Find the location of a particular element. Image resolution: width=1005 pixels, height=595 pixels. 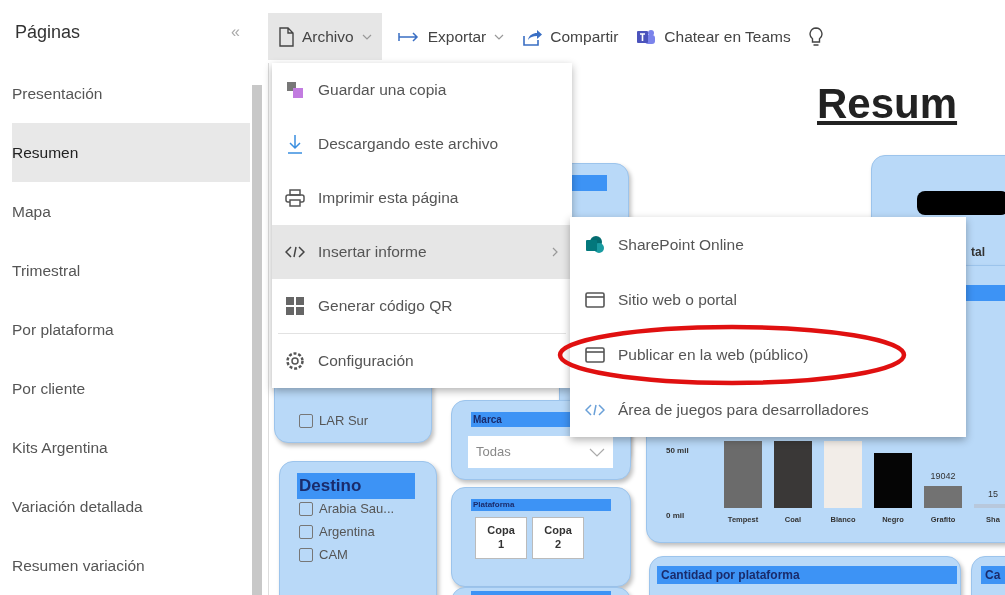

dropdown-value: Todas is located at coordinates (493, 452).